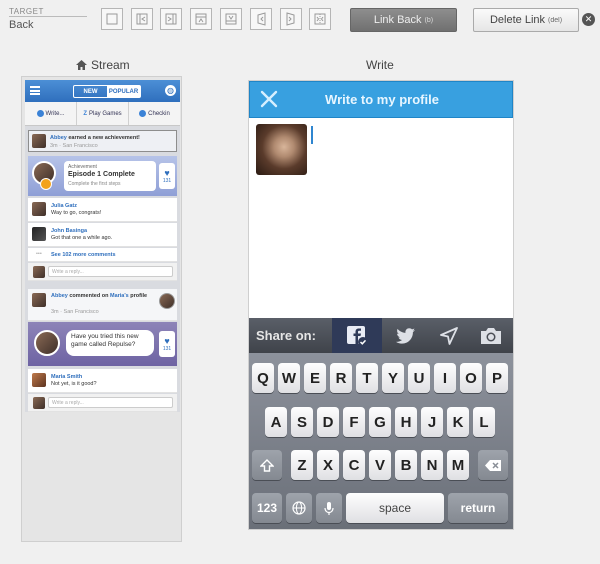 This screenshot has width=600, height=564. I want to click on tab-popular: POPULAR, so click(123, 91).